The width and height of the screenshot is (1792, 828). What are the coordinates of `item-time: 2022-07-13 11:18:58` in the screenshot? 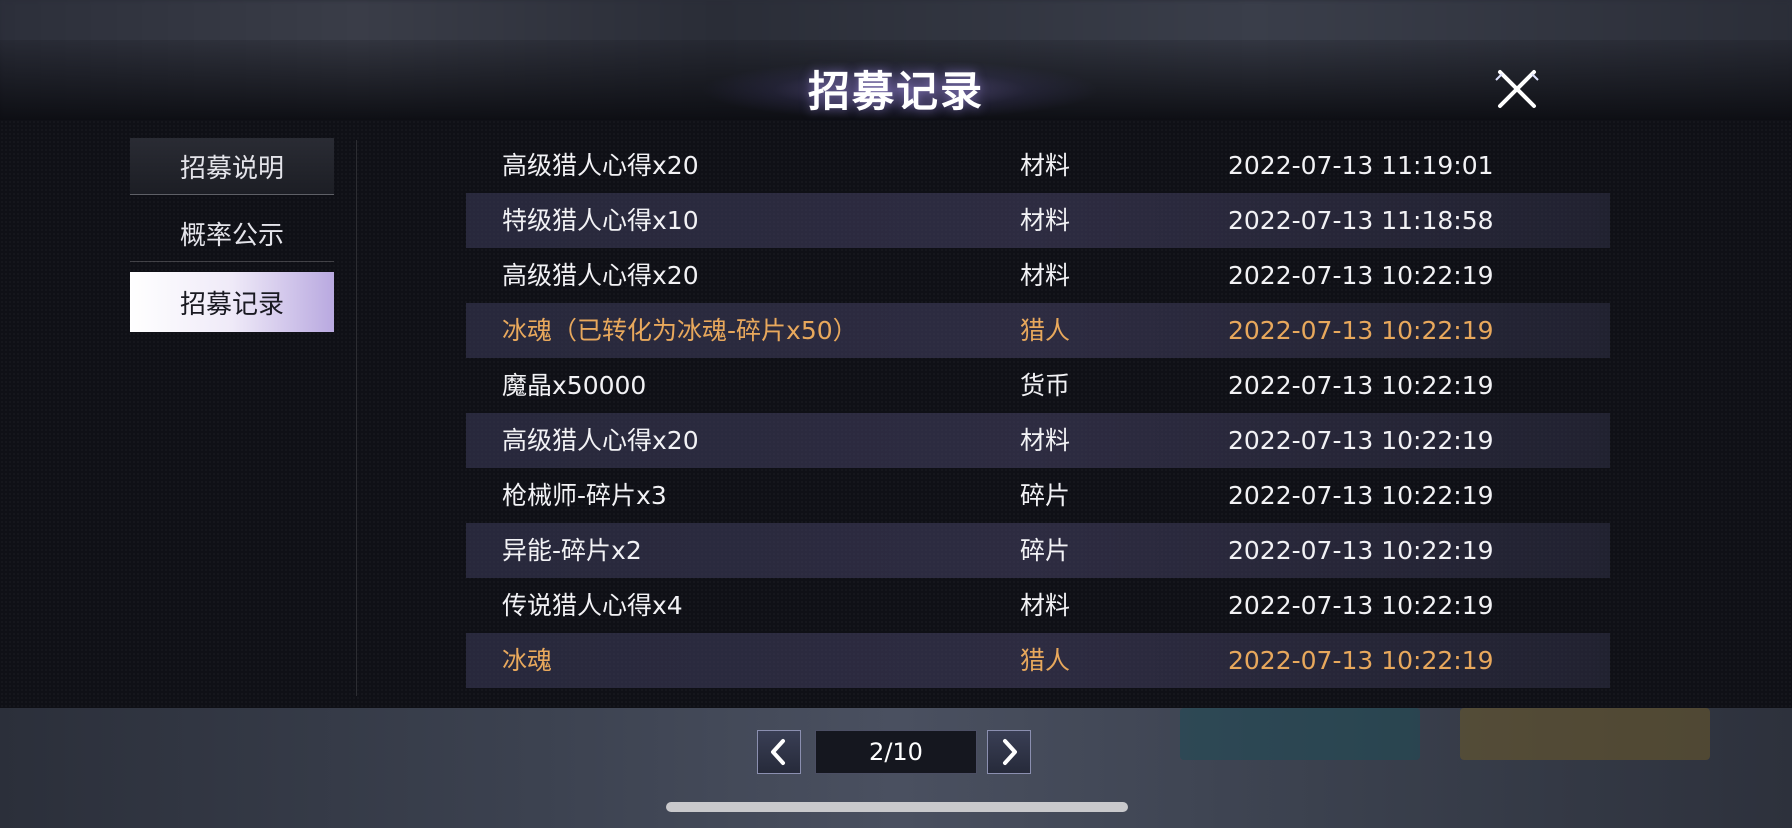 It's located at (1361, 220).